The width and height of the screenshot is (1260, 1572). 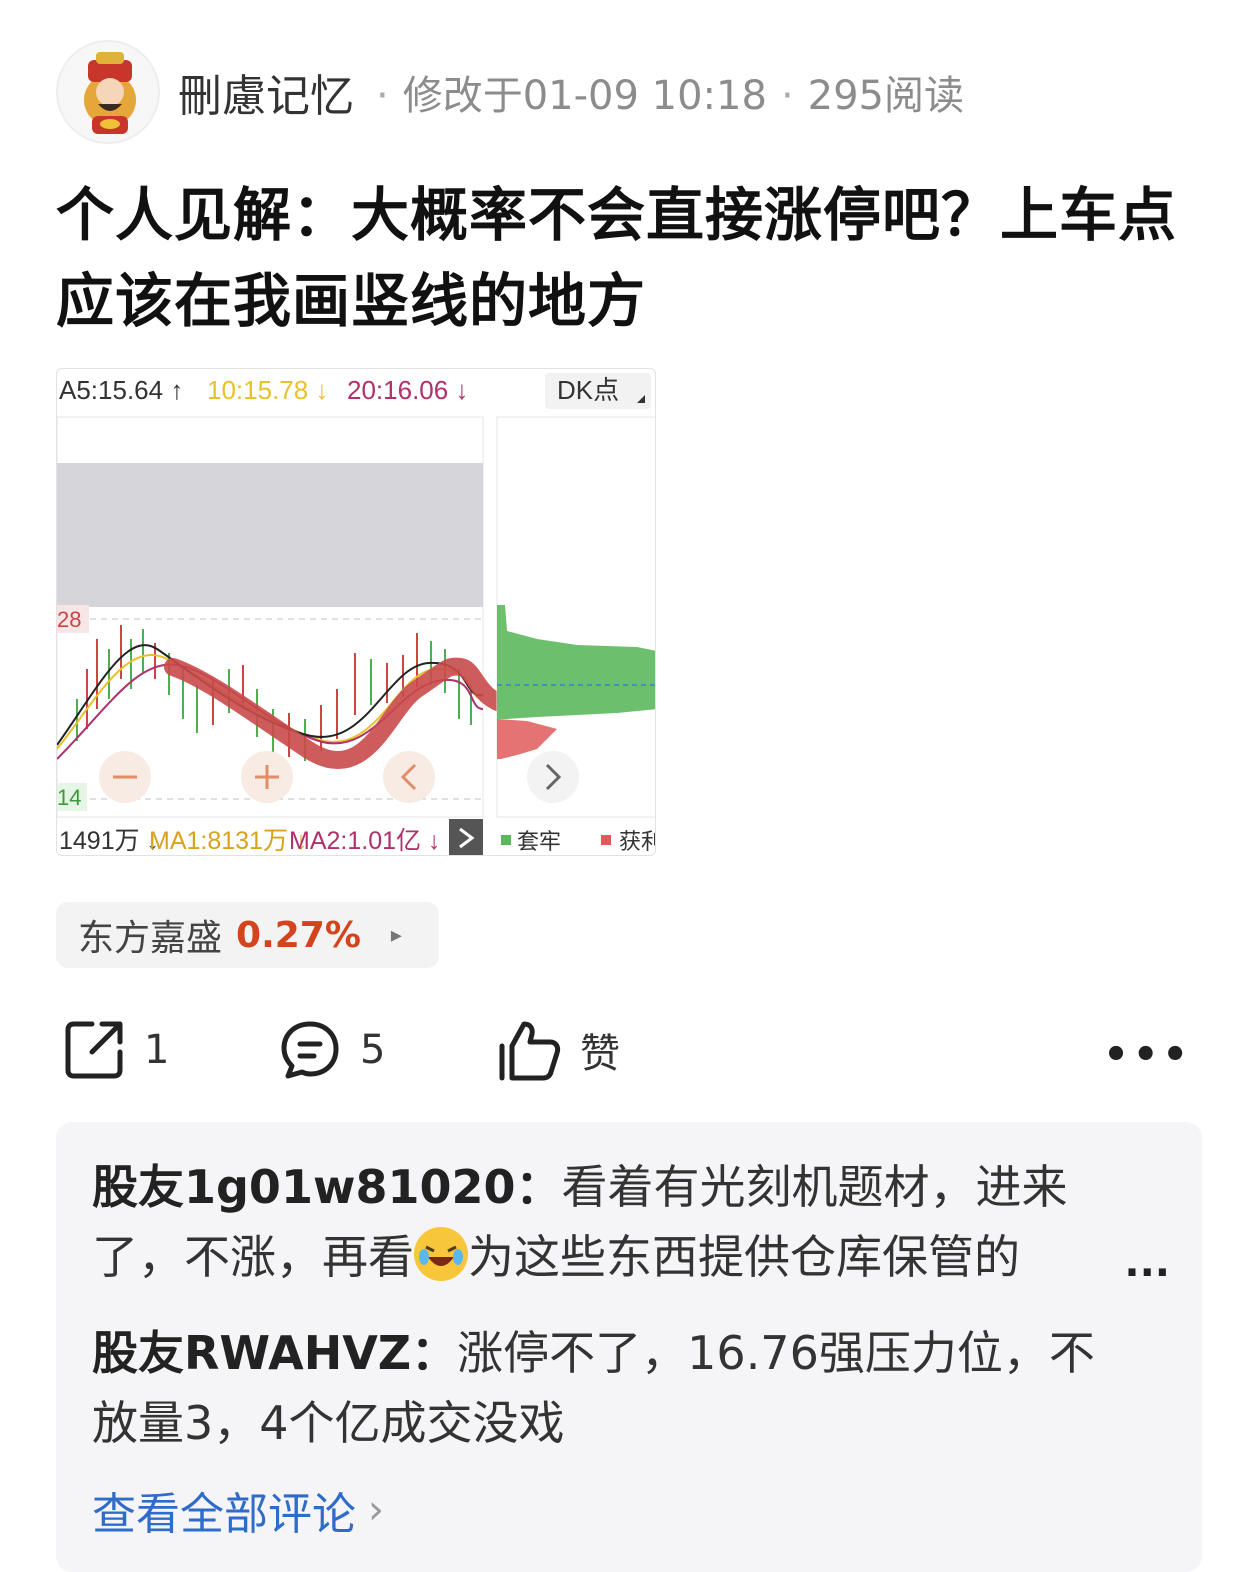 What do you see at coordinates (267, 390) in the screenshot?
I see `ma-a10: 10:15.78 ↓` at bounding box center [267, 390].